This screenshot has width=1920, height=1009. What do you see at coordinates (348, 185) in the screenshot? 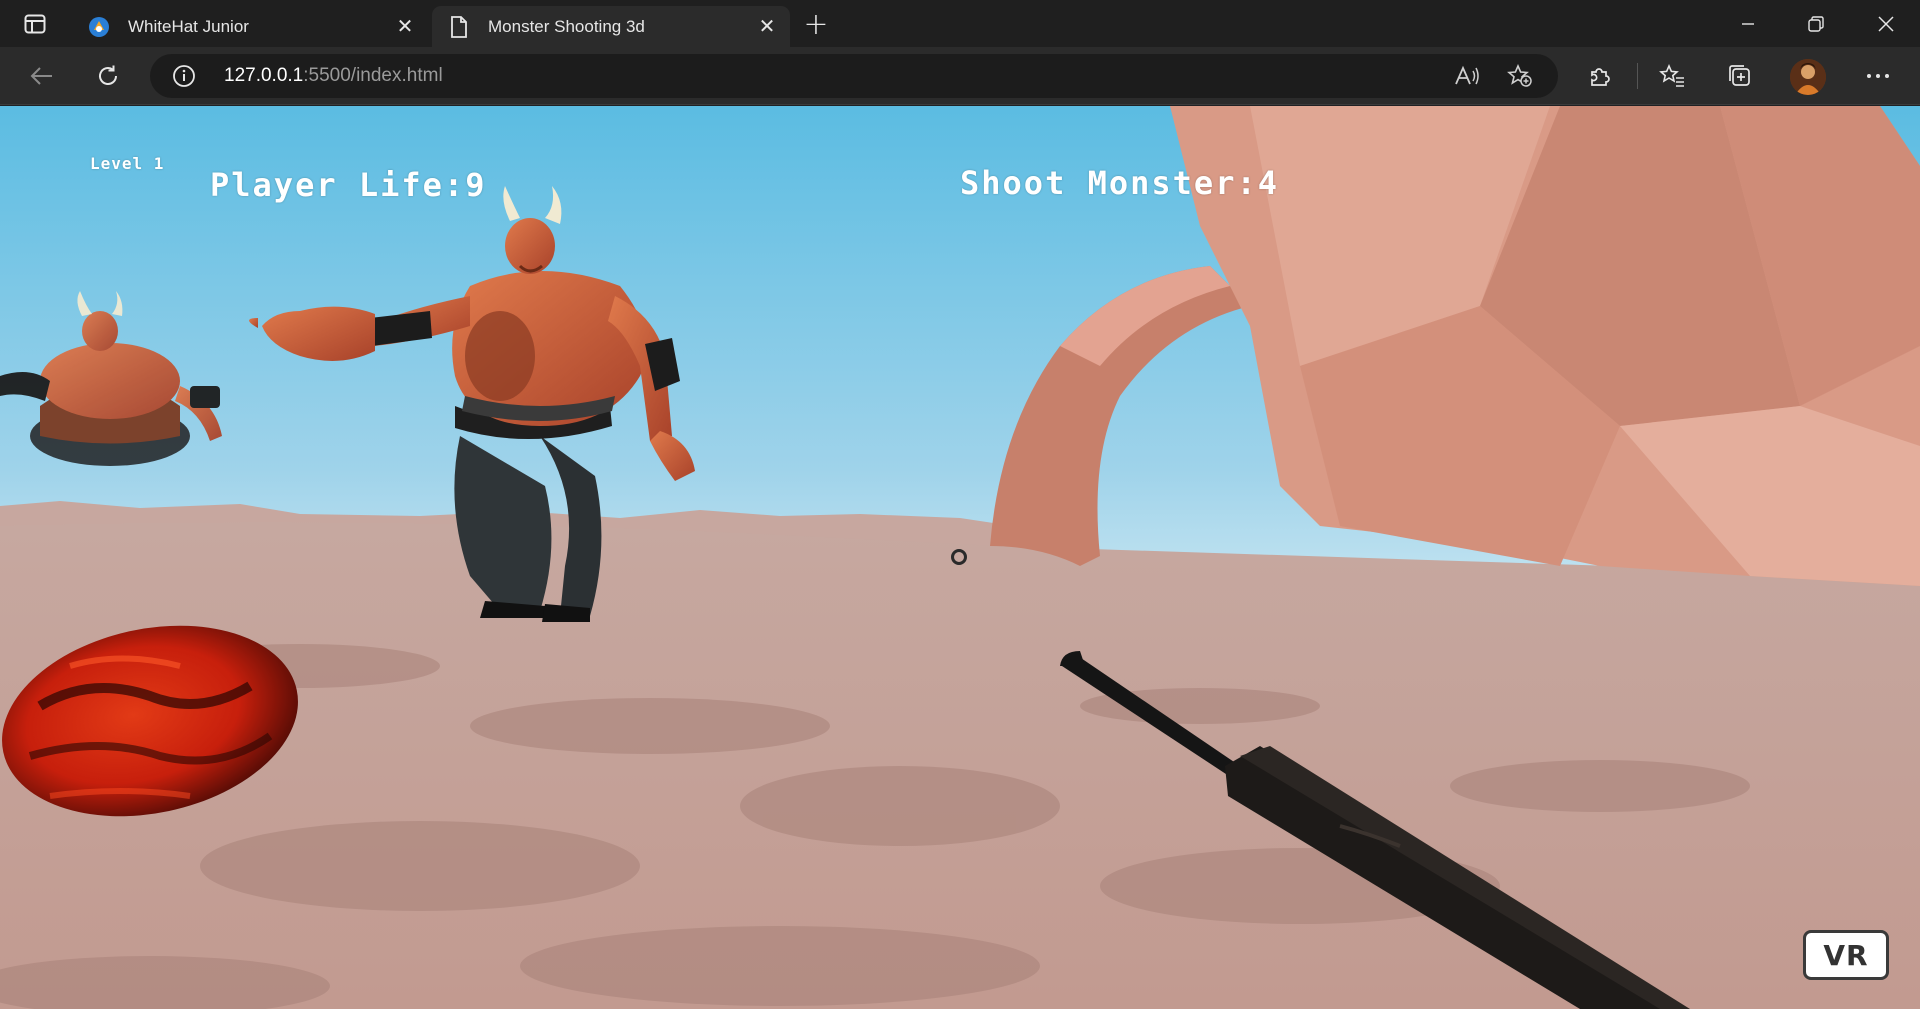
I see `player-life-label: Player Life:9` at bounding box center [348, 185].